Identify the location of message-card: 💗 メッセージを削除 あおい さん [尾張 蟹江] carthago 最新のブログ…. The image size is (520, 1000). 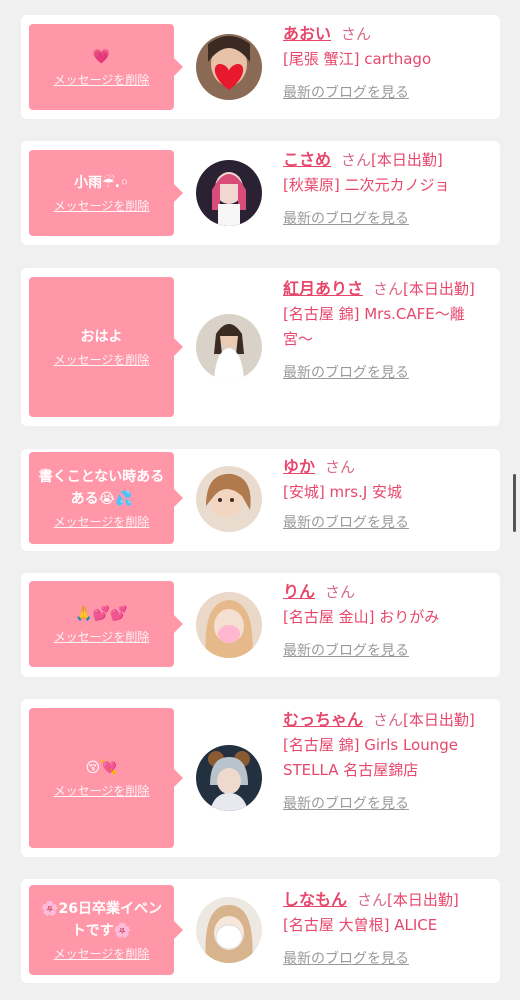
(260, 67).